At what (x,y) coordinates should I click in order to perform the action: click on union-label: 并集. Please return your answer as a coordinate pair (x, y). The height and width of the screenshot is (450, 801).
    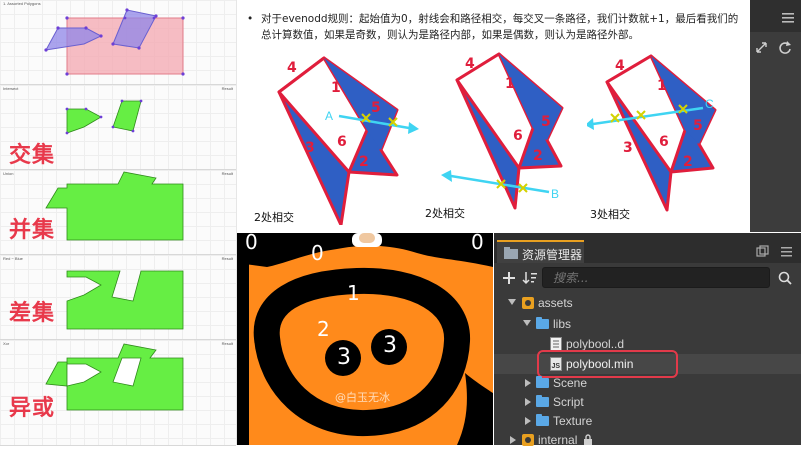
    Looking at the image, I should click on (32, 230).